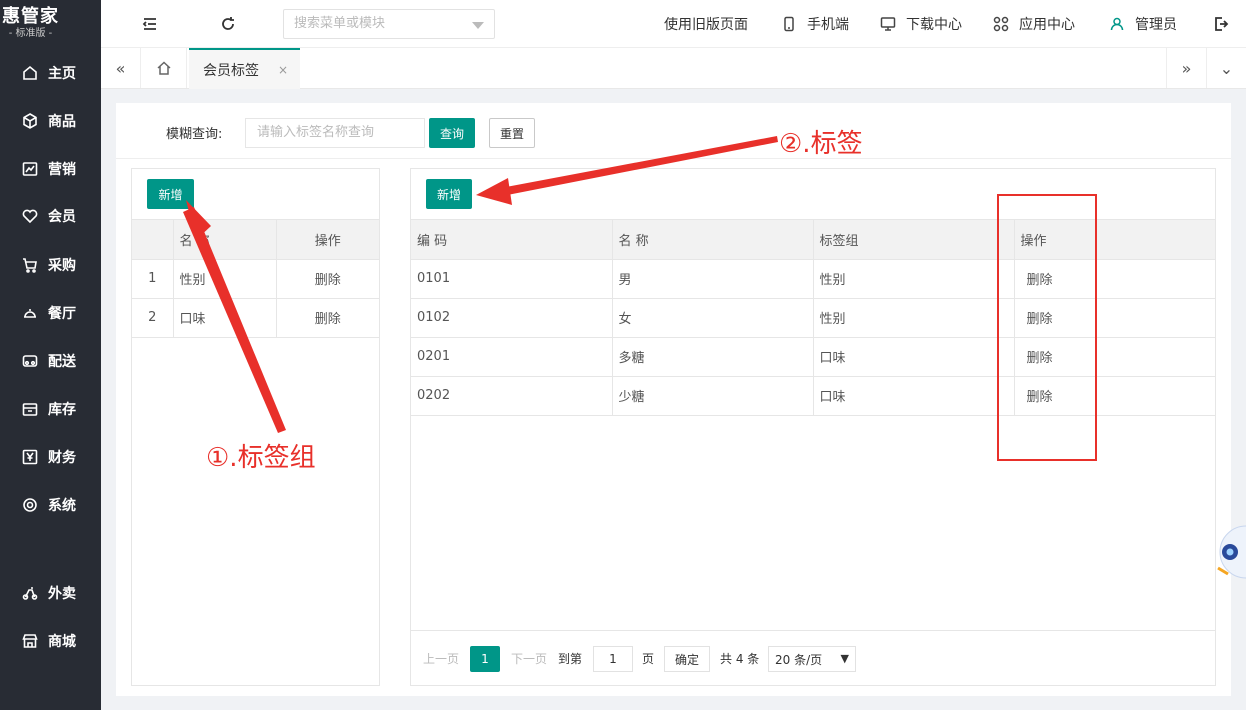 The image size is (1246, 710). What do you see at coordinates (62, 266) in the screenshot?
I see `sidebar-item-label: 采购` at bounding box center [62, 266].